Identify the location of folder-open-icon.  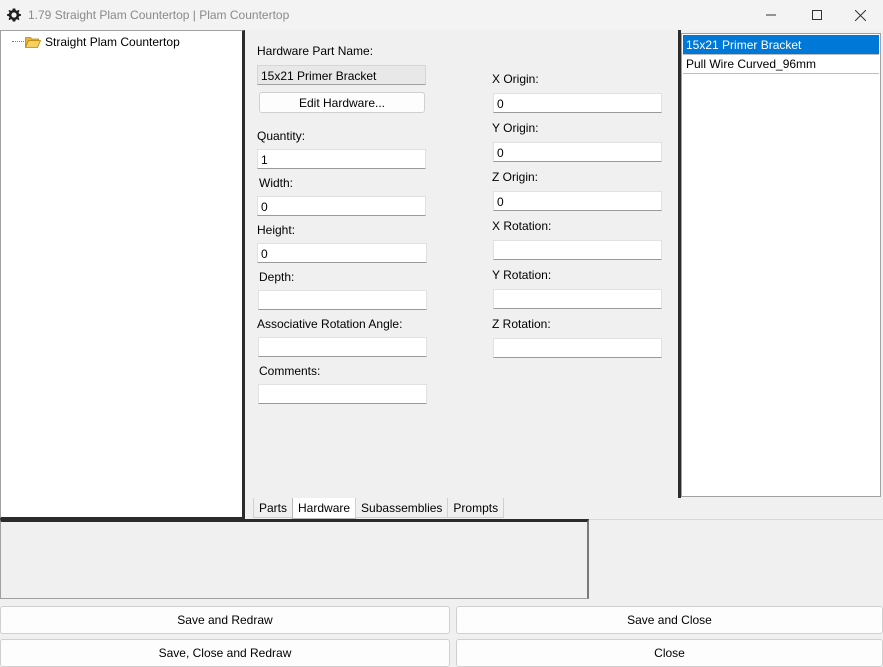
(33, 44).